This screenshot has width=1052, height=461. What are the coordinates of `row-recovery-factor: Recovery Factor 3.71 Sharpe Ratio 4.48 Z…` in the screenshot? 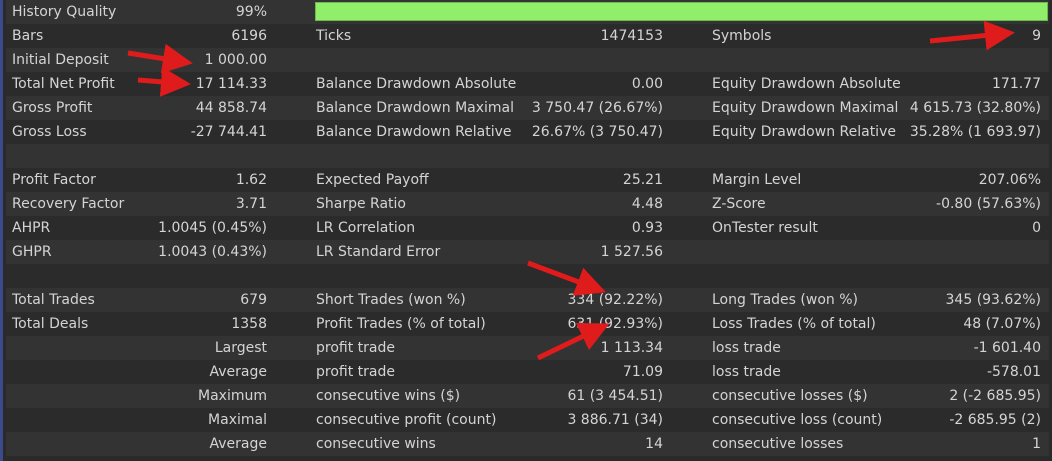 It's located at (527, 204).